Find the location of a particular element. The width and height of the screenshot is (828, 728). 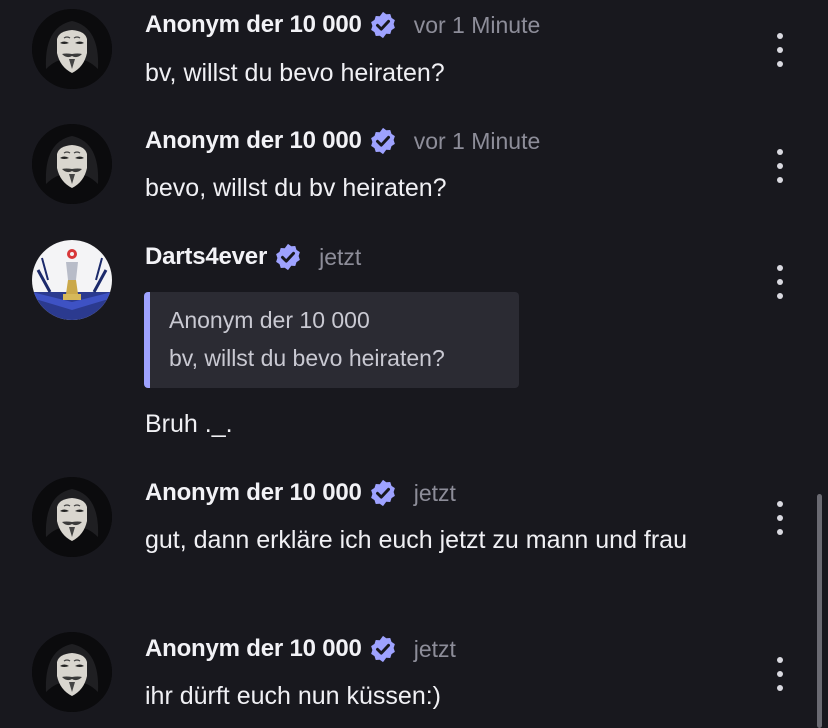

comment-author: Darts4ever is located at coordinates (206, 257).